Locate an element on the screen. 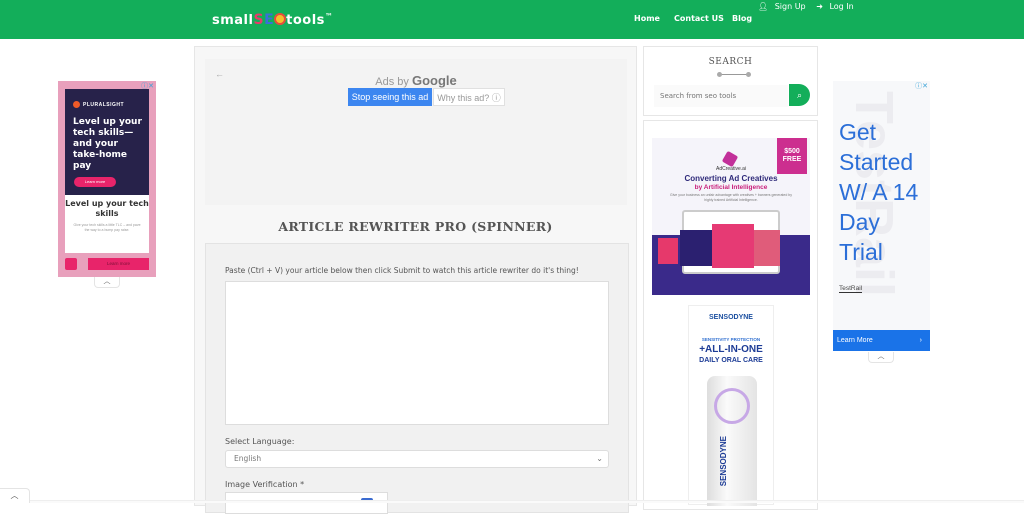 This screenshot has height=514, width=1024. logo-suffix: tools is located at coordinates (305, 20).